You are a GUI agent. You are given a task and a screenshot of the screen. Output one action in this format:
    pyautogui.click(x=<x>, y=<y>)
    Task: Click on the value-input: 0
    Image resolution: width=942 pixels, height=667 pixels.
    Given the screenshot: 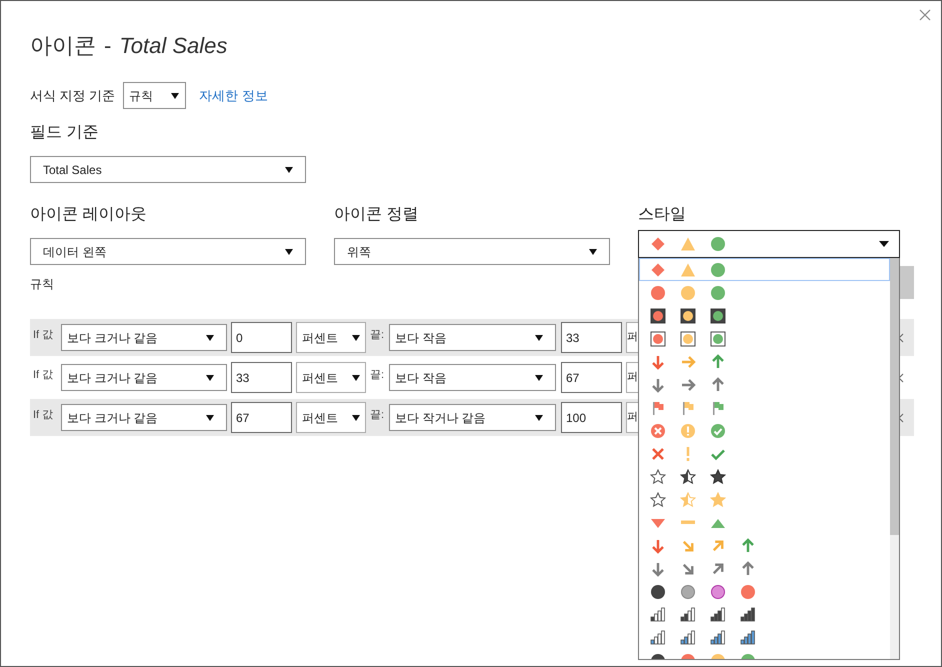 What is the action you would take?
    pyautogui.click(x=261, y=337)
    